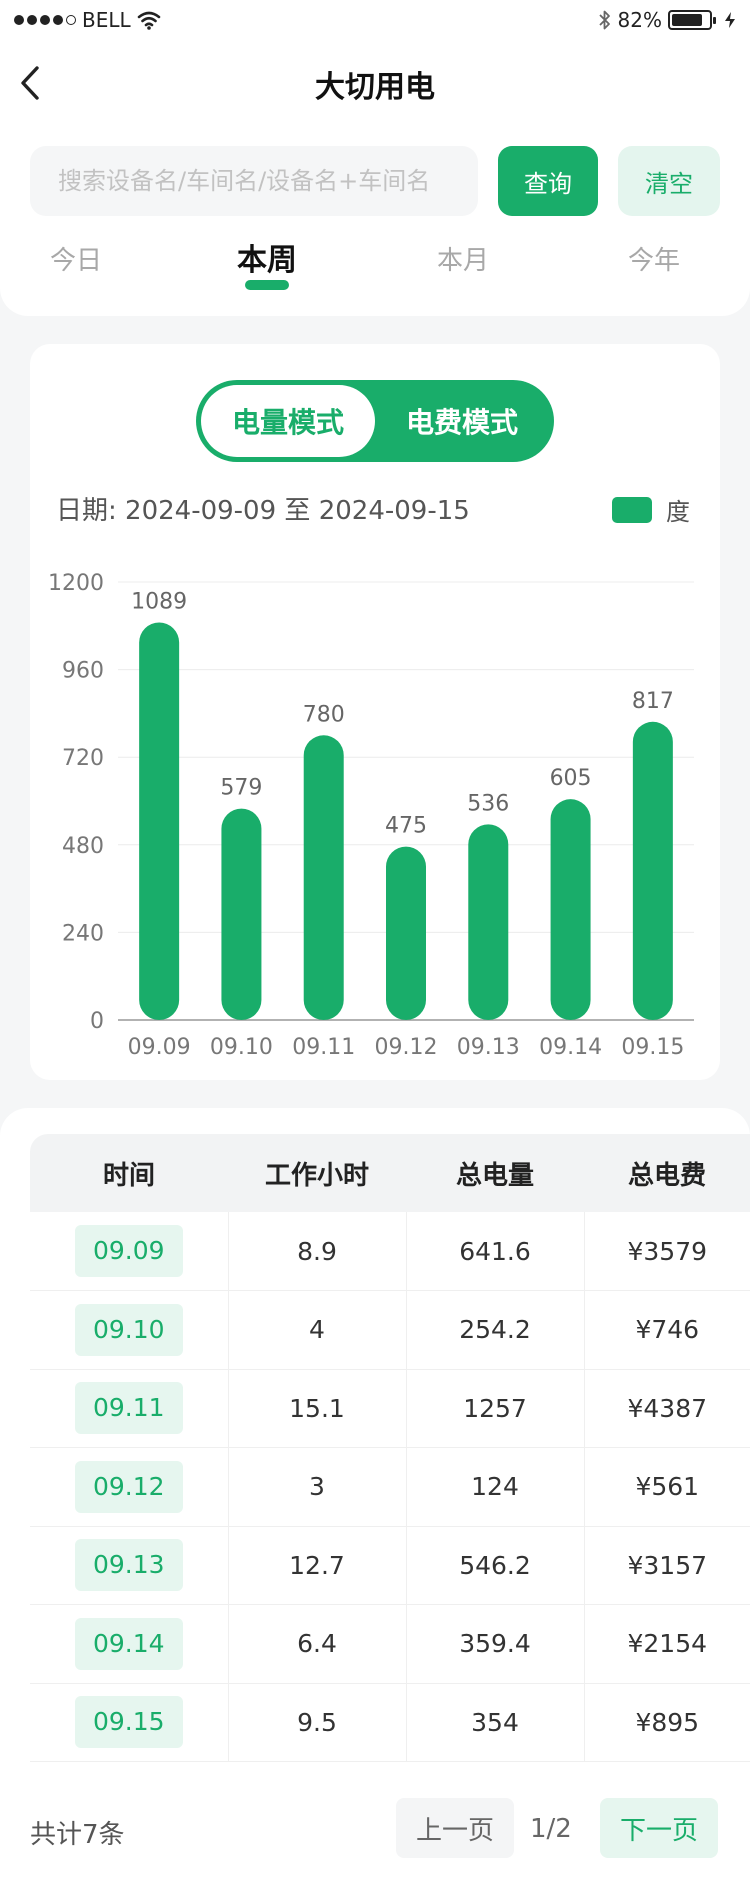 The image size is (750, 1904). I want to click on cell-energy: 124, so click(495, 1487).